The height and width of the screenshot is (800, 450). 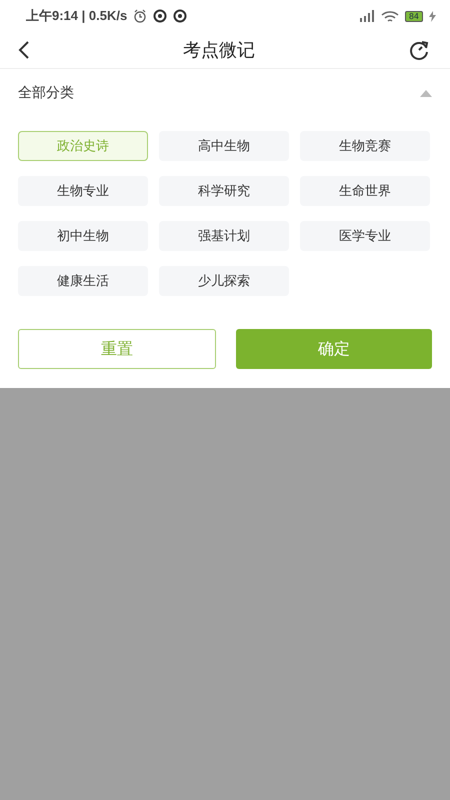 I want to click on category-chip: 生物竞赛, so click(x=365, y=146).